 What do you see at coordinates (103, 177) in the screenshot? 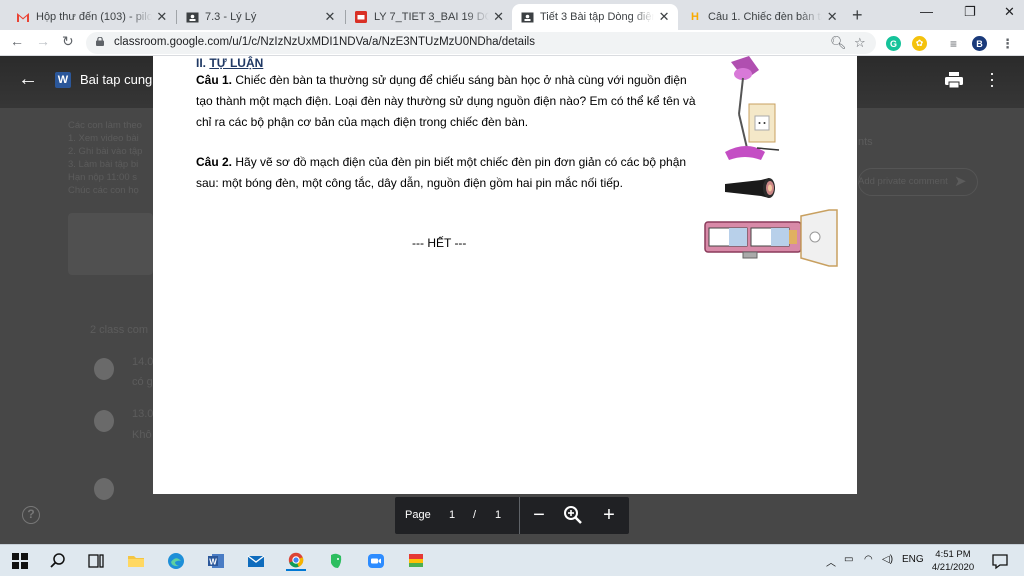
I see `instruction-line: Hạn nộp 11:00 s` at bounding box center [103, 177].